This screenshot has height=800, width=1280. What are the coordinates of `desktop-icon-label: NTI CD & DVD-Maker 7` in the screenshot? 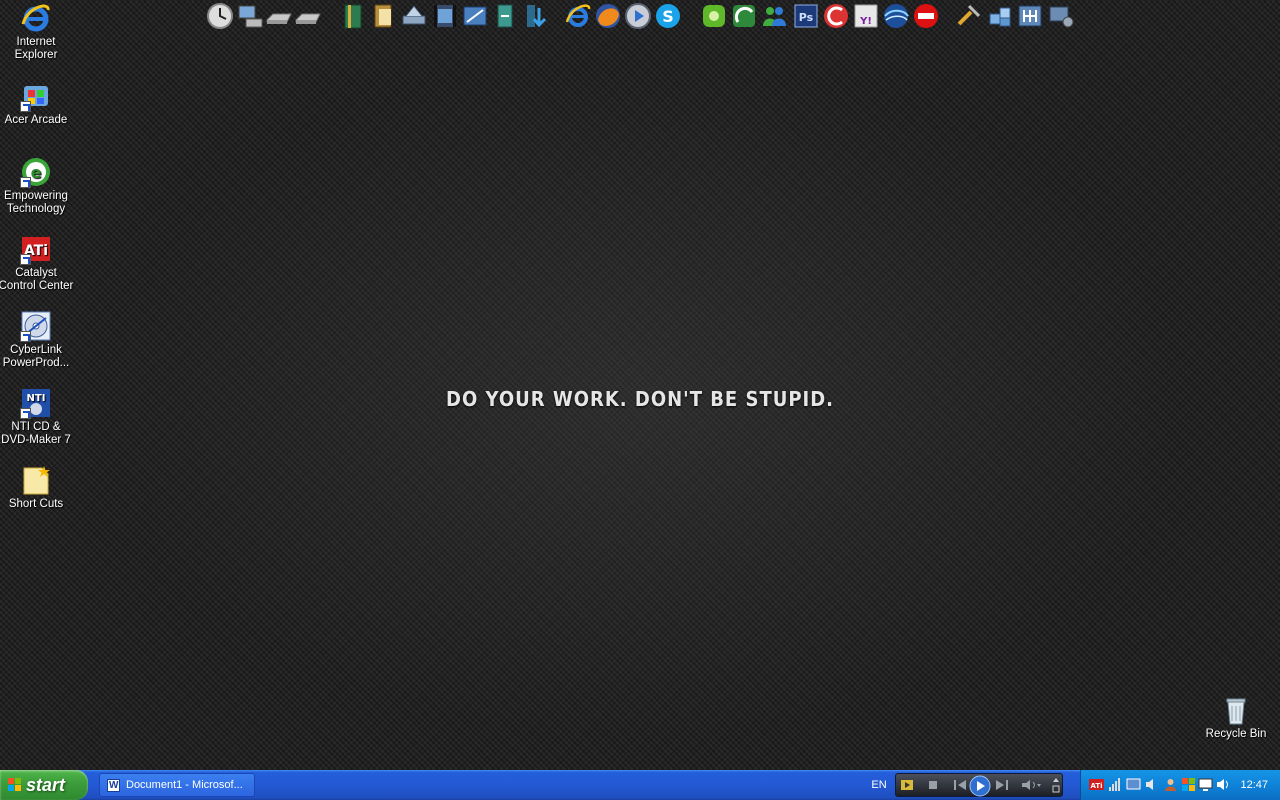 It's located at (36, 433).